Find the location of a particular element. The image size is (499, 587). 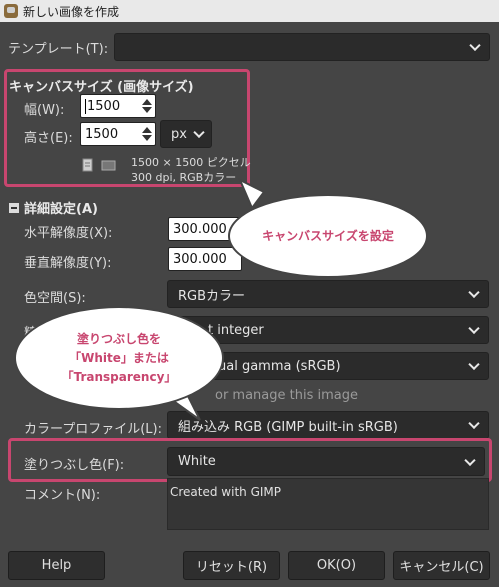

width-input: 1500 is located at coordinates (118, 106).